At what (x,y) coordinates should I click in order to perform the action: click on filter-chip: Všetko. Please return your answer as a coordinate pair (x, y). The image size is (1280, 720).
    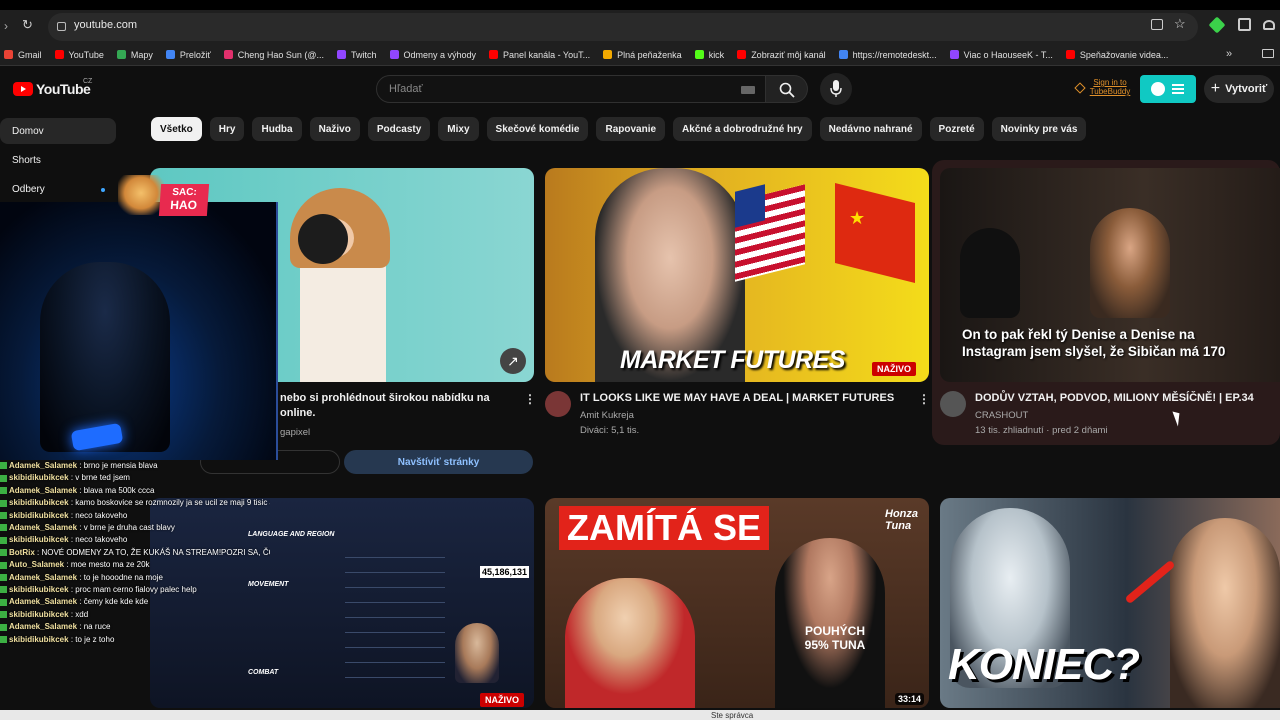
    Looking at the image, I should click on (176, 129).